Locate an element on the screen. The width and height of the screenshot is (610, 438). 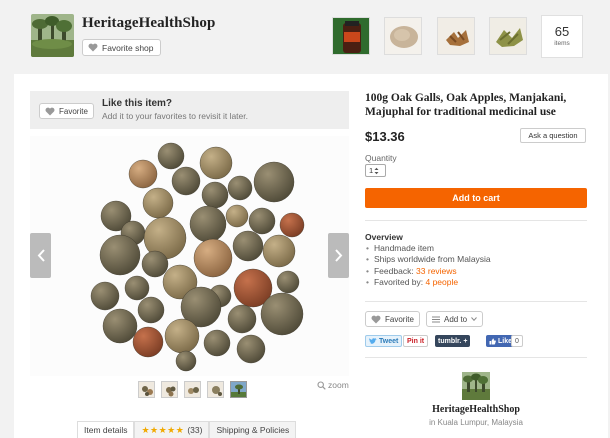
tumblr-label: tumblr. is located at coordinates (450, 341).